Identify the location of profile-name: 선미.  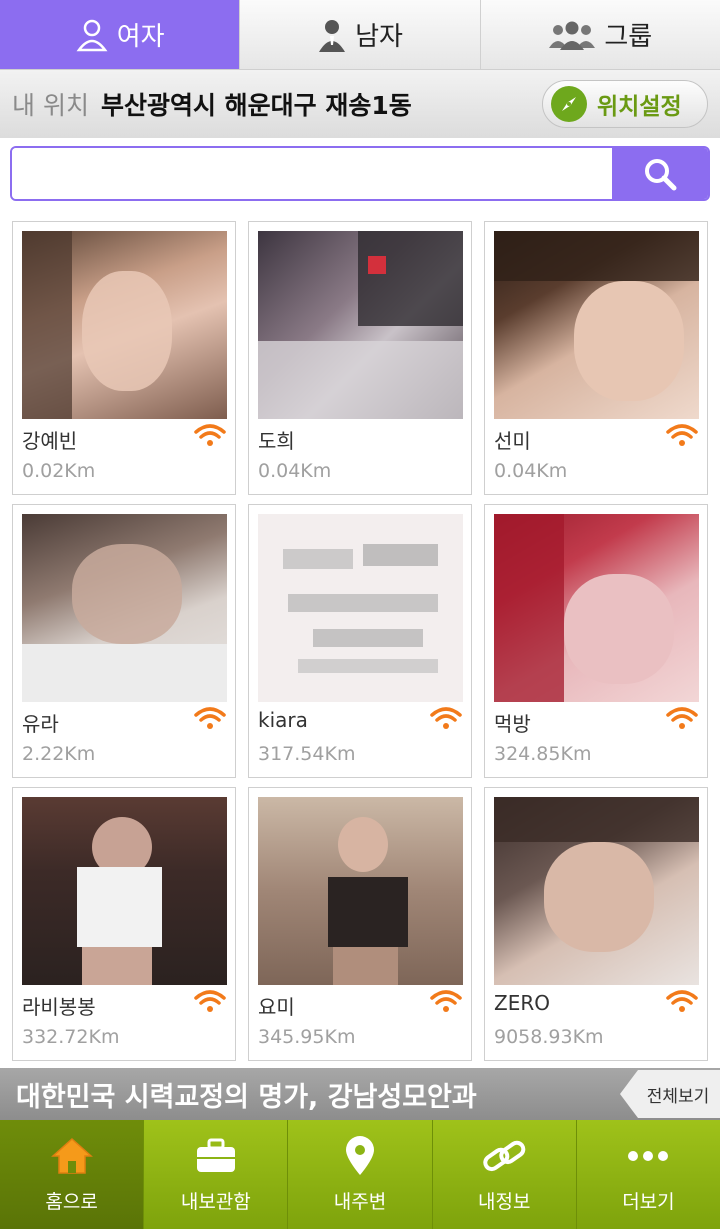
(512, 441).